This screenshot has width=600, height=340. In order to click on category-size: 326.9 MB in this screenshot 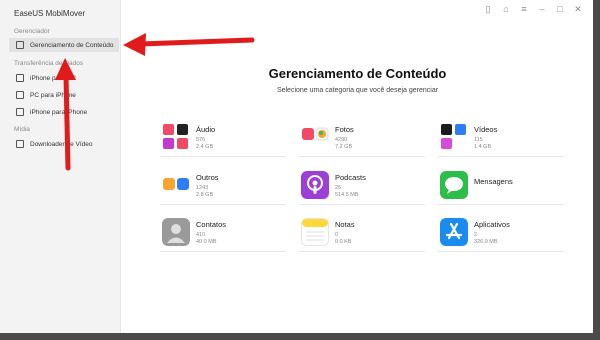, I will do `click(486, 242)`.